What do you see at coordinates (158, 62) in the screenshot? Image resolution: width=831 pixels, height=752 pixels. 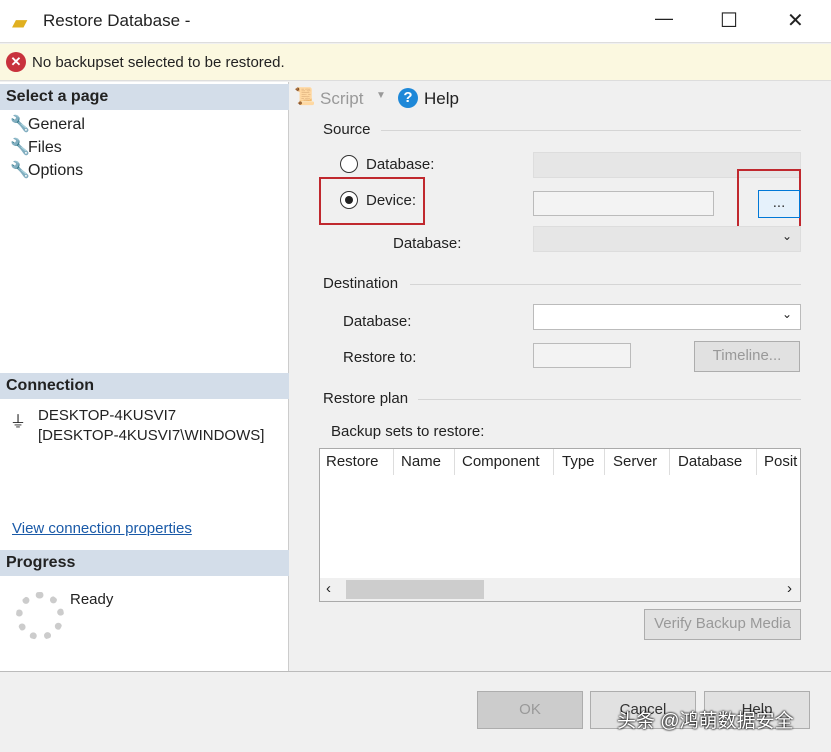 I see `warning-text: No backupset selected to be restored.` at bounding box center [158, 62].